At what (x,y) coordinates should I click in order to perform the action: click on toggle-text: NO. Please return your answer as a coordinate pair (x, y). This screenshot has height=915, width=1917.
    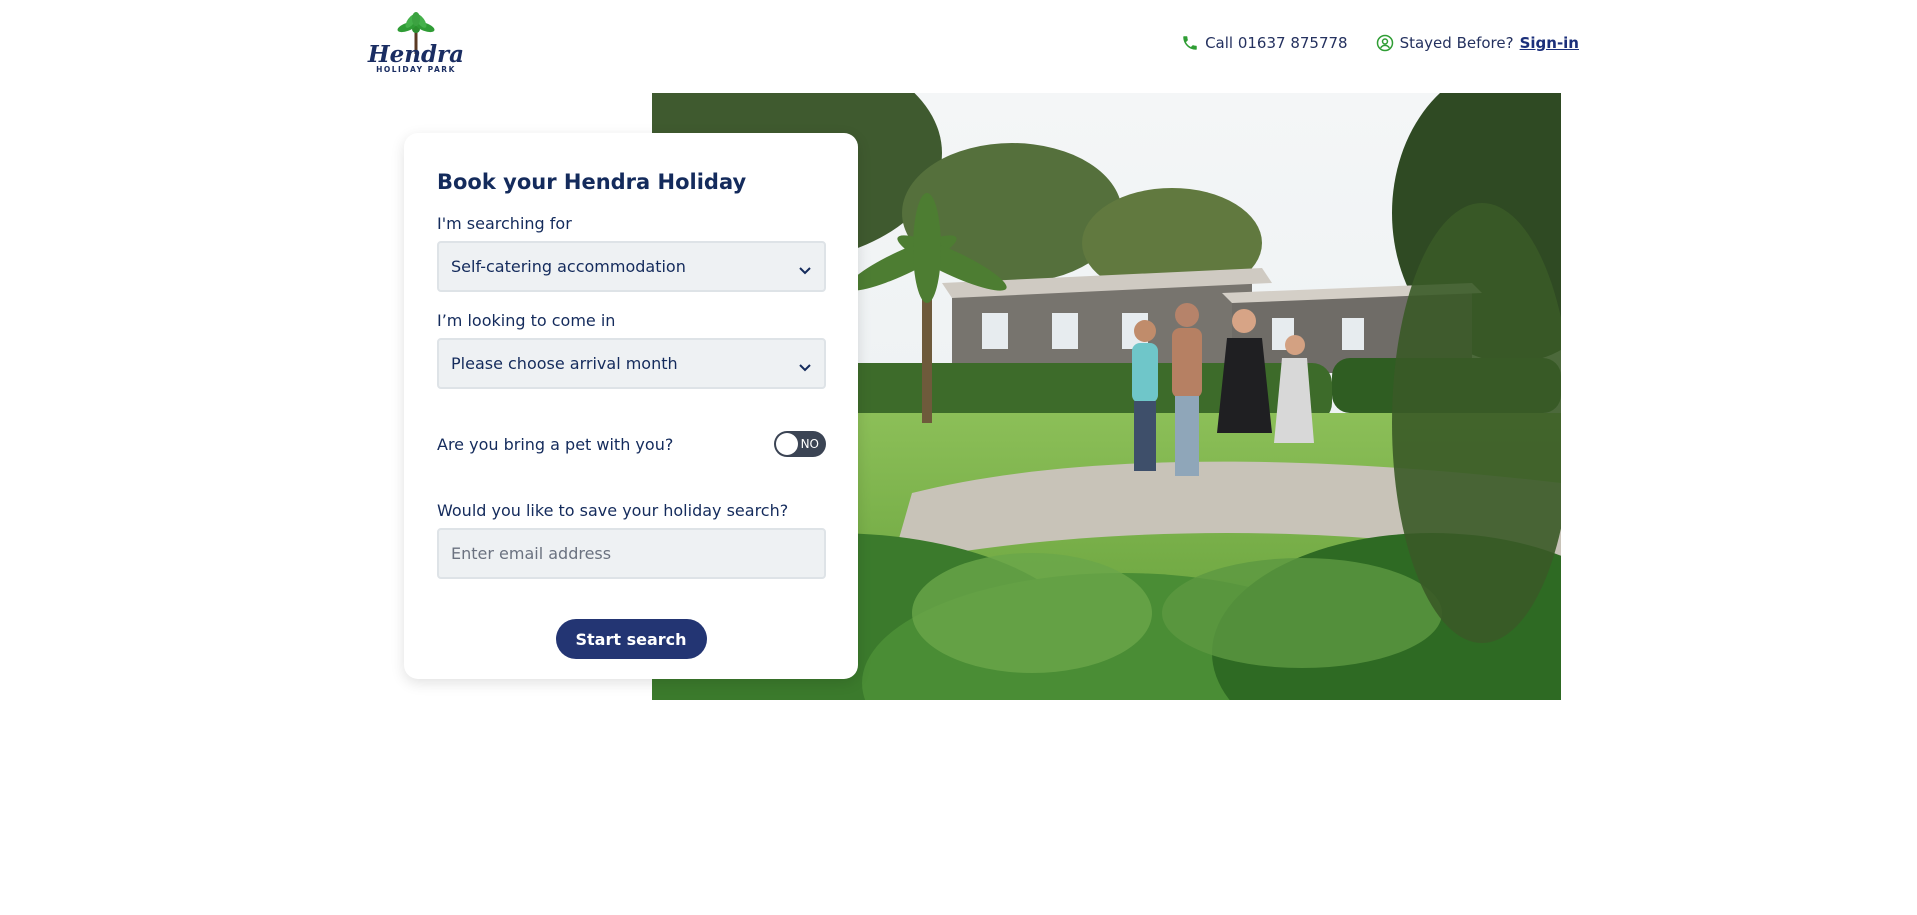
    Looking at the image, I should click on (809, 444).